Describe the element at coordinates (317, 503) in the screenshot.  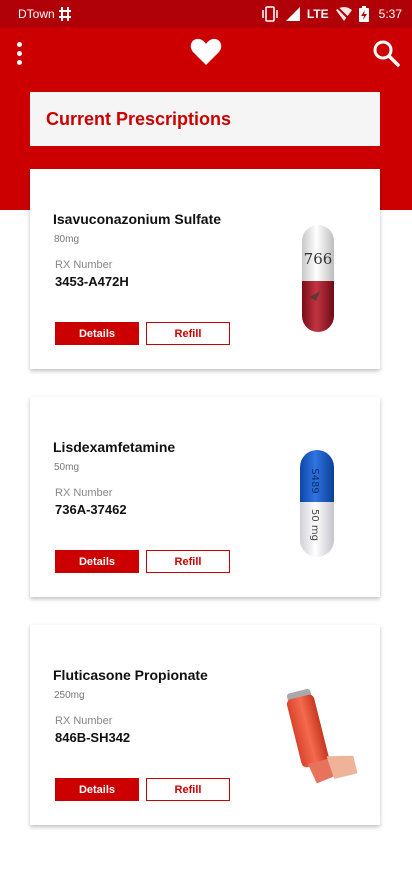
I see `capsule-image: S489 50 mg` at that location.